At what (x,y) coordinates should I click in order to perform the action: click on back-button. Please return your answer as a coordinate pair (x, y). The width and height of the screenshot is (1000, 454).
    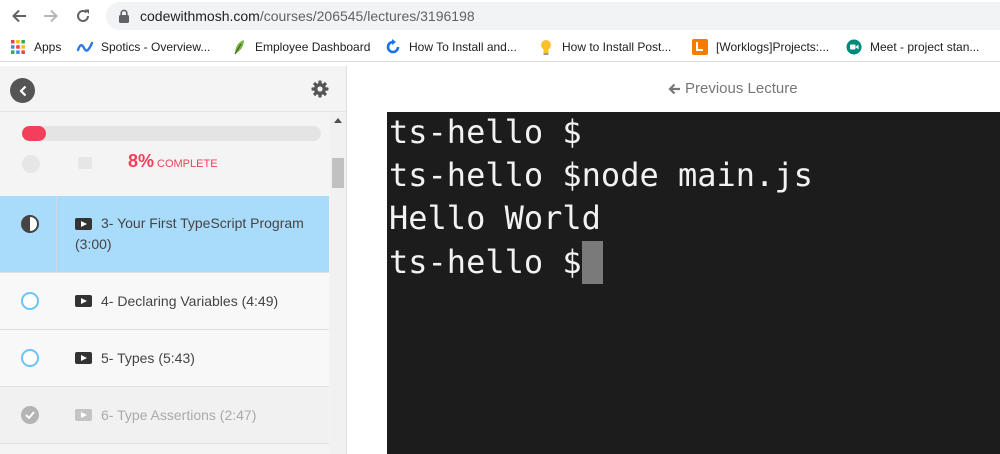
    Looking at the image, I should click on (22, 90).